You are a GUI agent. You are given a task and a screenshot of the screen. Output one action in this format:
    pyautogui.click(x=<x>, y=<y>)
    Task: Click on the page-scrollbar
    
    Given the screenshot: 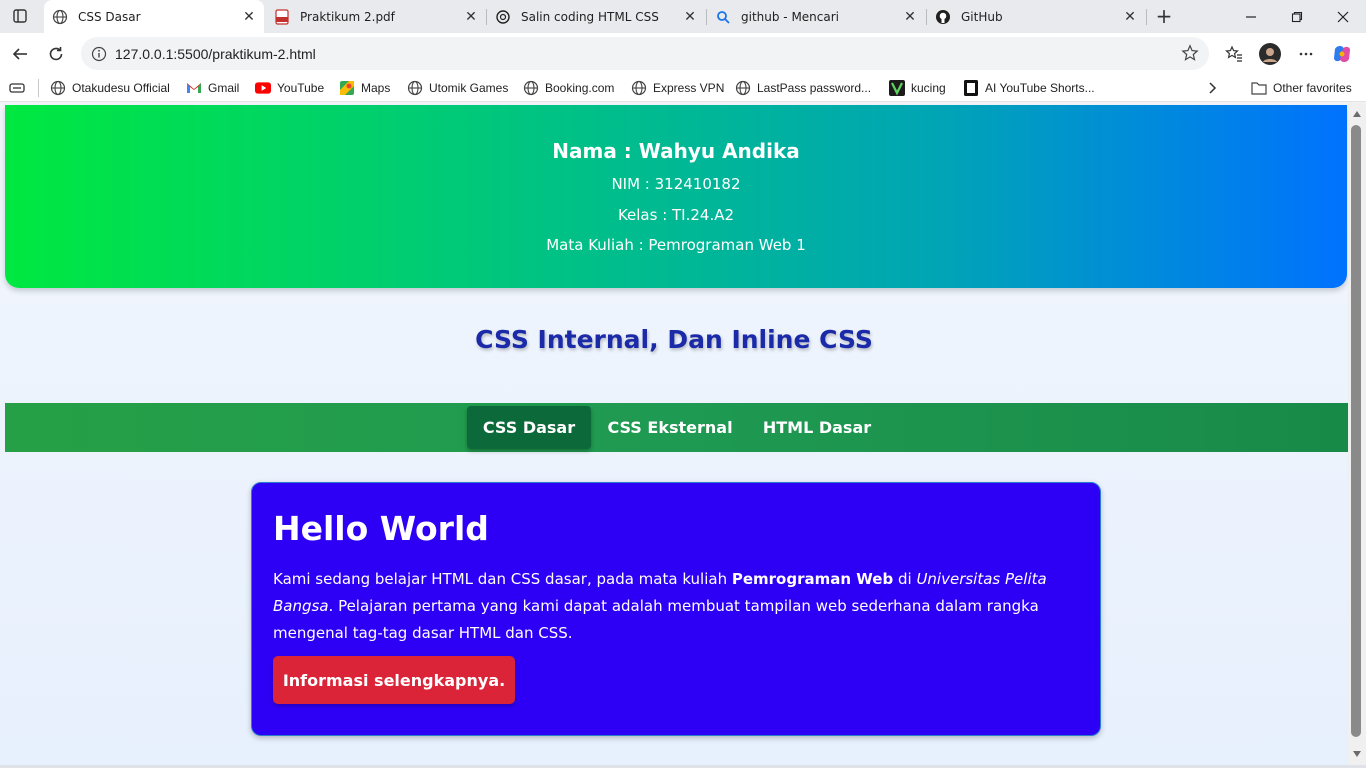 What is the action you would take?
    pyautogui.click(x=1357, y=434)
    